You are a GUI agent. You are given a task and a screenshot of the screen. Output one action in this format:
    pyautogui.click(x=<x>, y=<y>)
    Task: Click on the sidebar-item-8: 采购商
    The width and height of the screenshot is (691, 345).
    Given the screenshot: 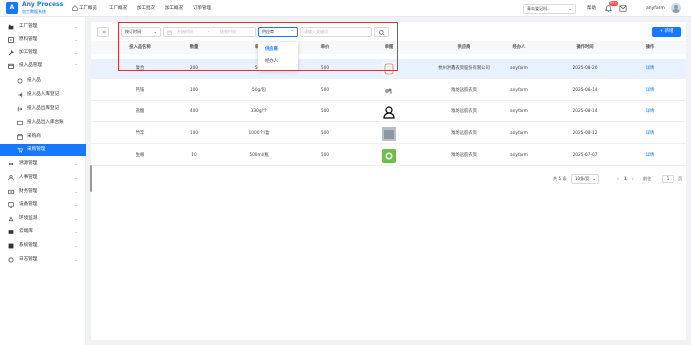 What is the action you would take?
    pyautogui.click(x=43, y=137)
    